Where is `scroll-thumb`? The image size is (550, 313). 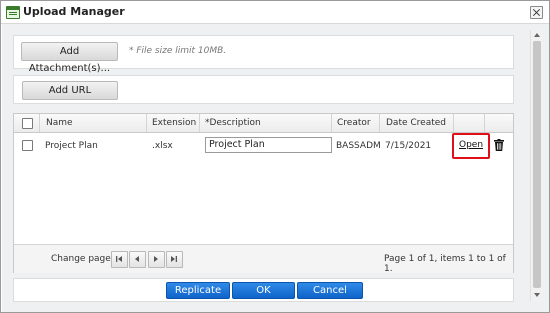 scroll-thumb is located at coordinates (537, 164).